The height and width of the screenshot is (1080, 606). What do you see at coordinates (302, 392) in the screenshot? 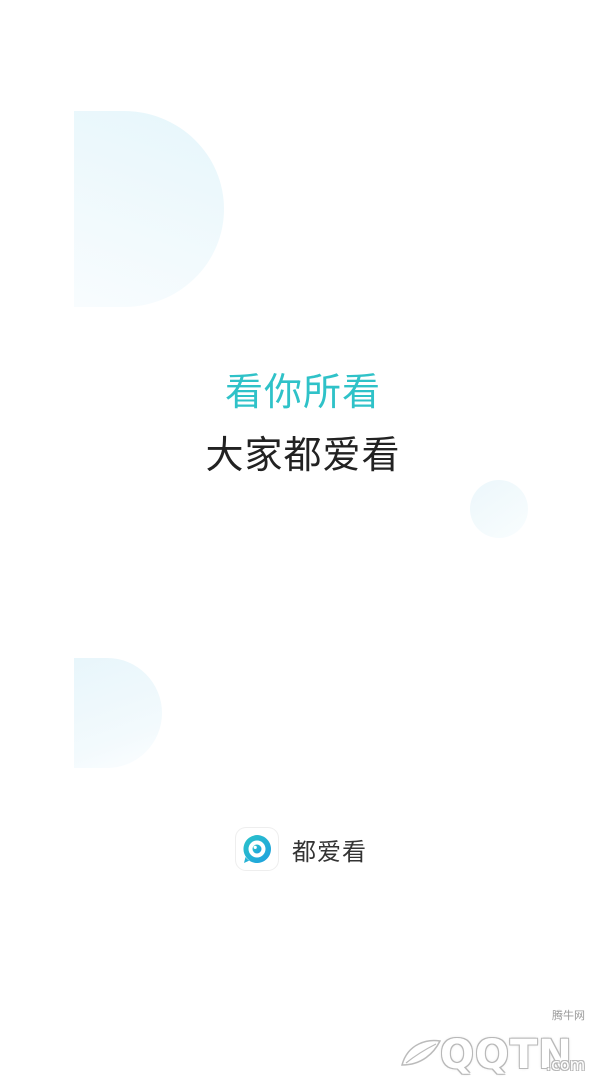
I see `slogan-primary: 看你所看` at bounding box center [302, 392].